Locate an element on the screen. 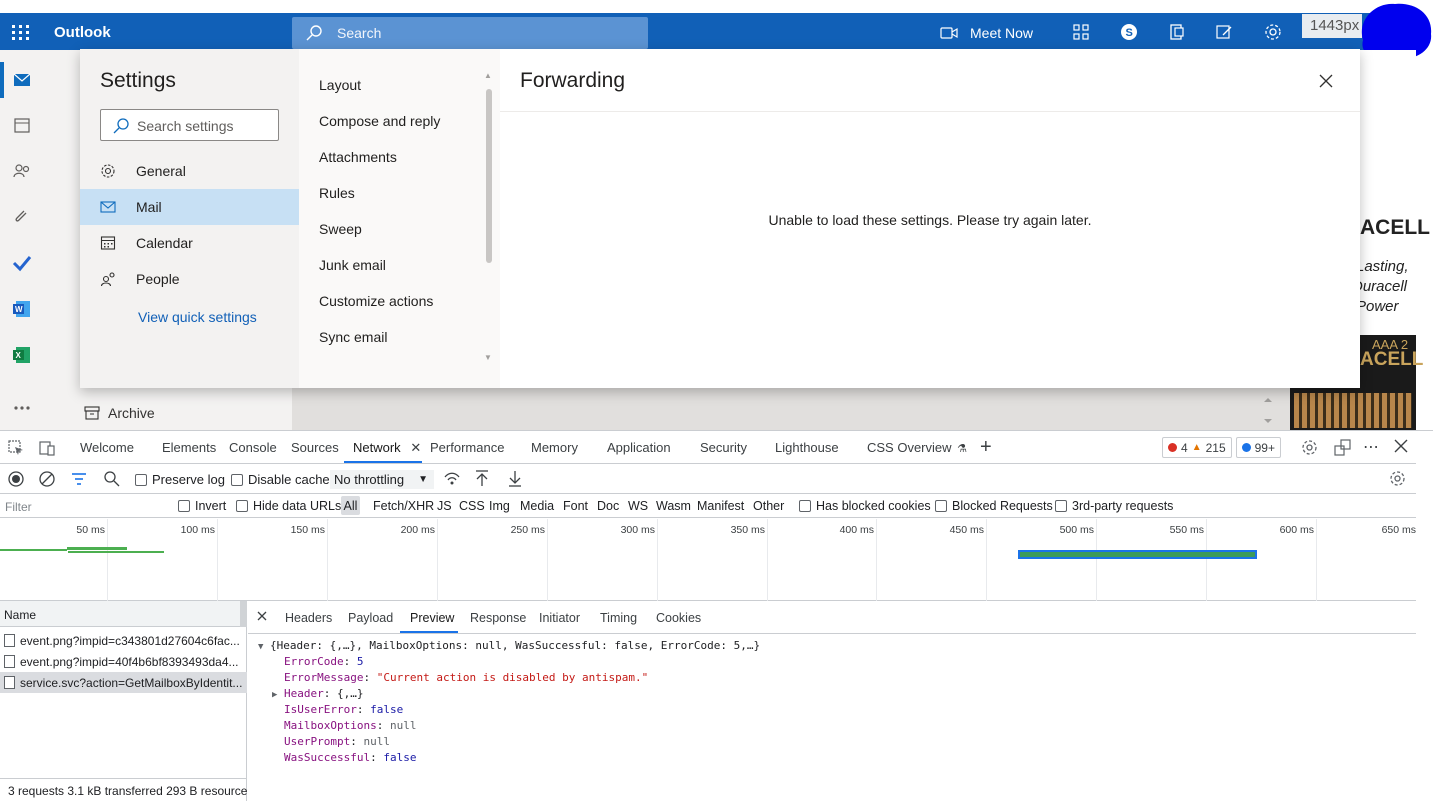  filter-type-all: All is located at coordinates (350, 505).